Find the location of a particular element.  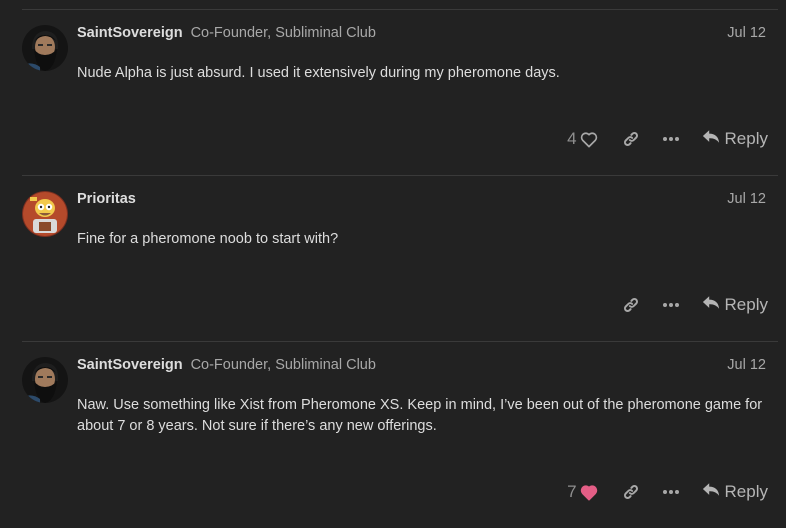

cartoon-character-avatar-icon is located at coordinates (45, 214).